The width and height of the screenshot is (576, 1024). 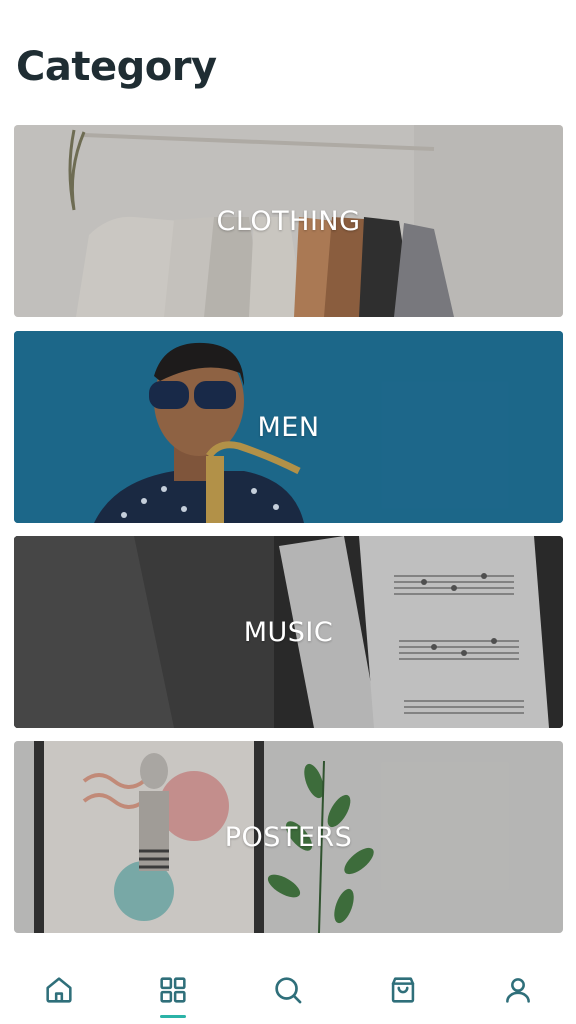 I want to click on user-icon, so click(x=518, y=990).